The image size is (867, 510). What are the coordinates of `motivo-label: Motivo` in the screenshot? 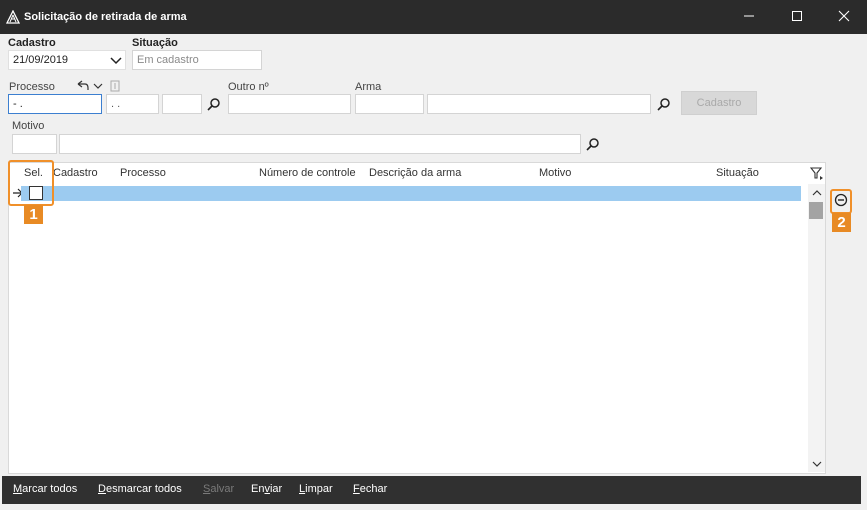 It's located at (28, 126).